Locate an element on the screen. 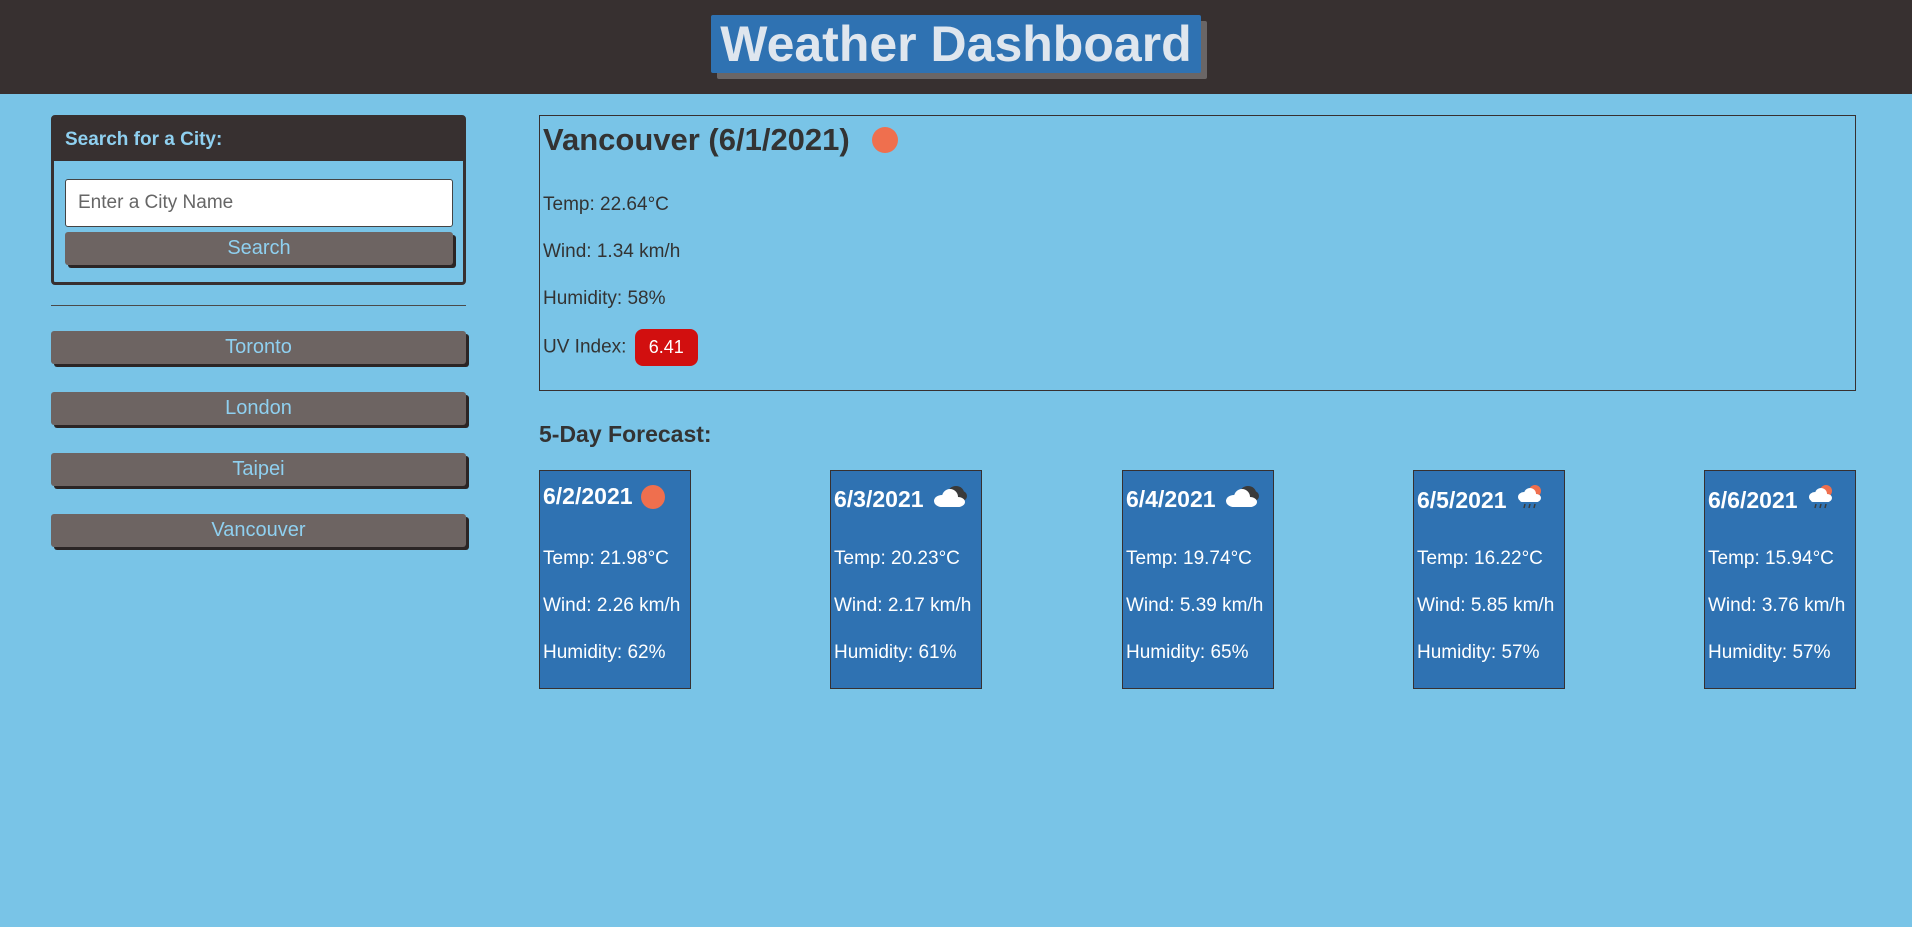 The height and width of the screenshot is (927, 1912). forecast-date-row: 6/2/2021 is located at coordinates (604, 496).